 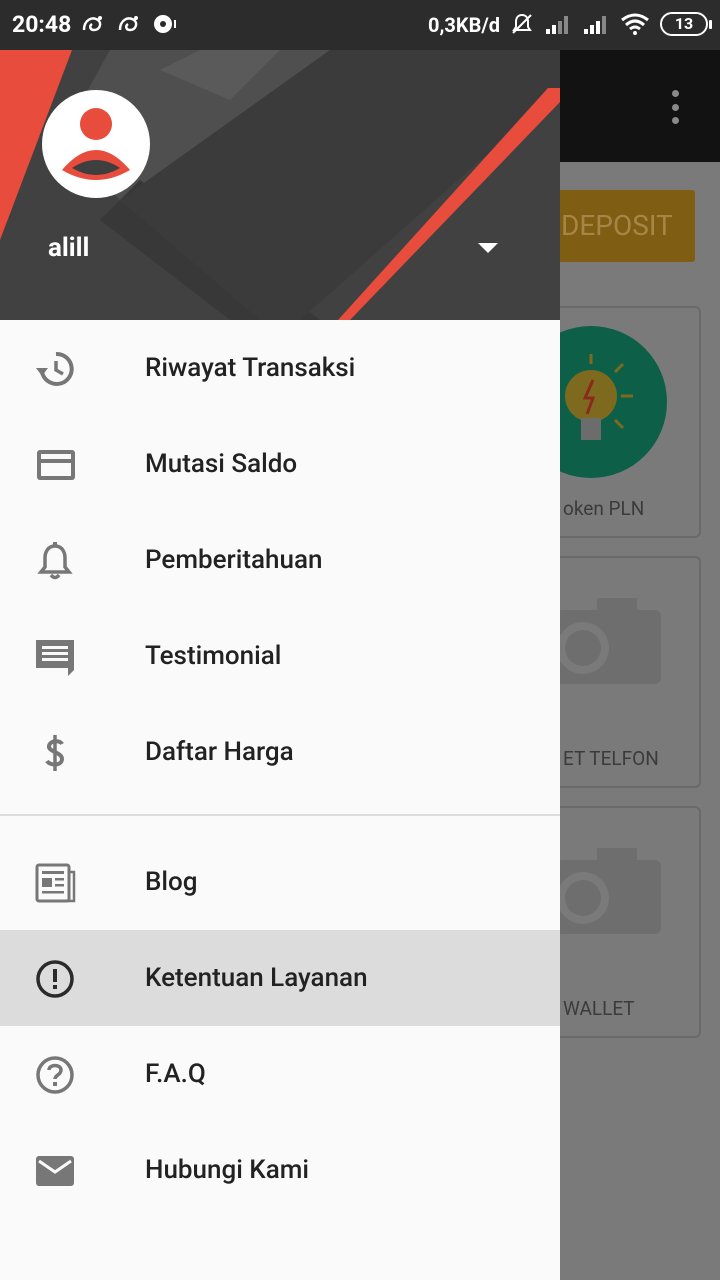 I want to click on token-pln-card: oken PLN, so click(x=628, y=422).